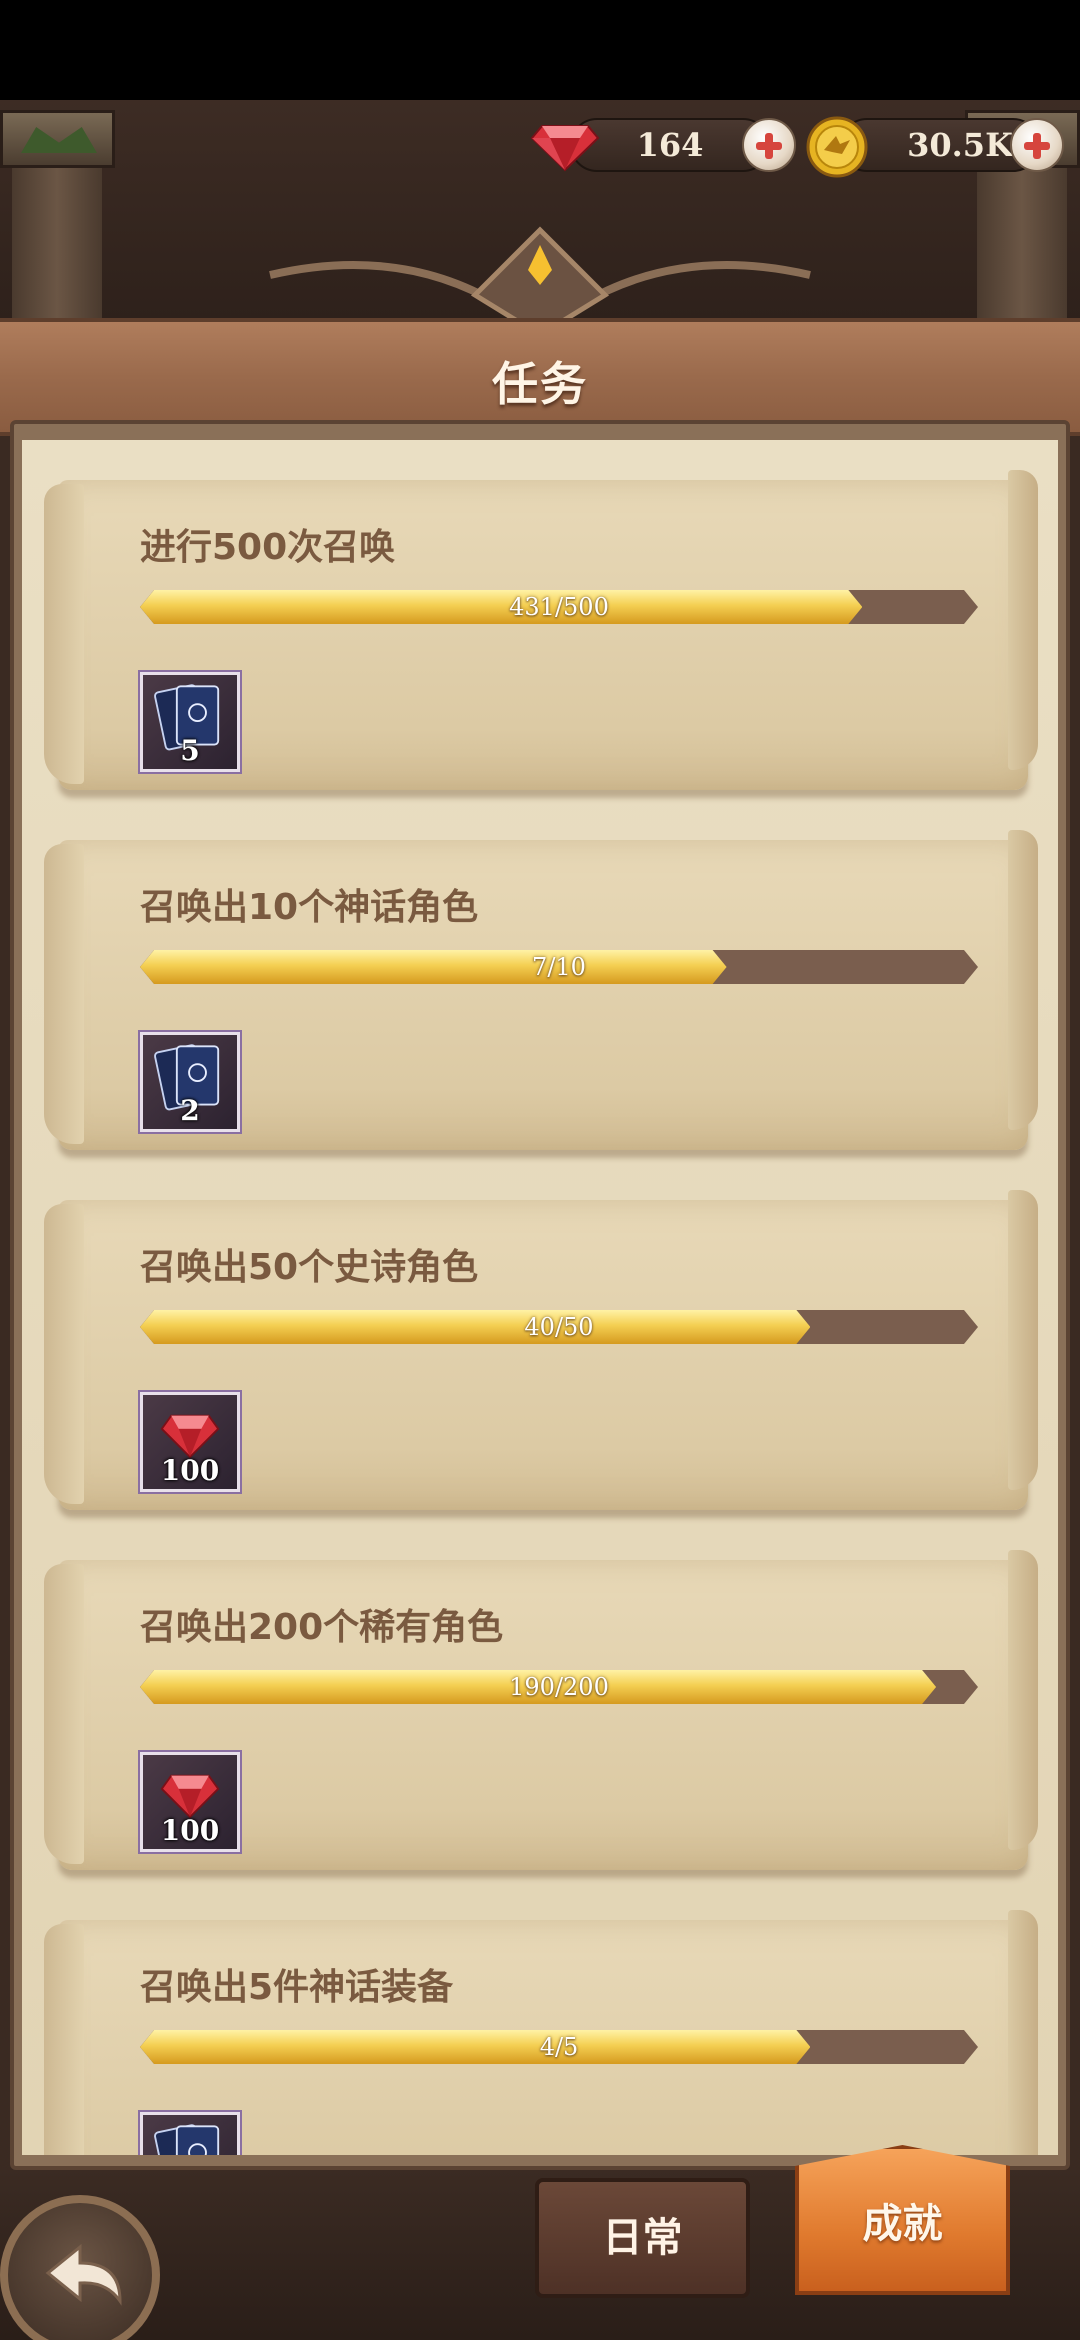 This screenshot has height=2340, width=1080. What do you see at coordinates (540, 50) in the screenshot?
I see `status-bar` at bounding box center [540, 50].